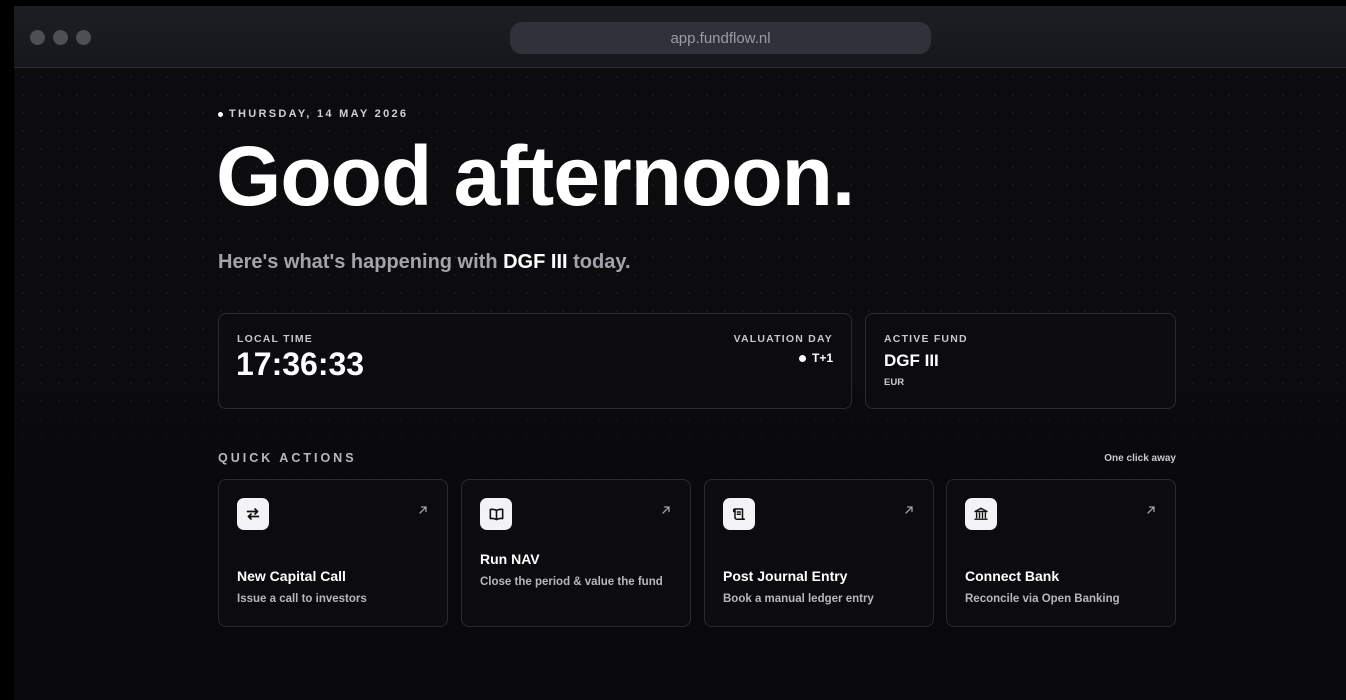  I want to click on valuation-day-text: T+1, so click(822, 358).